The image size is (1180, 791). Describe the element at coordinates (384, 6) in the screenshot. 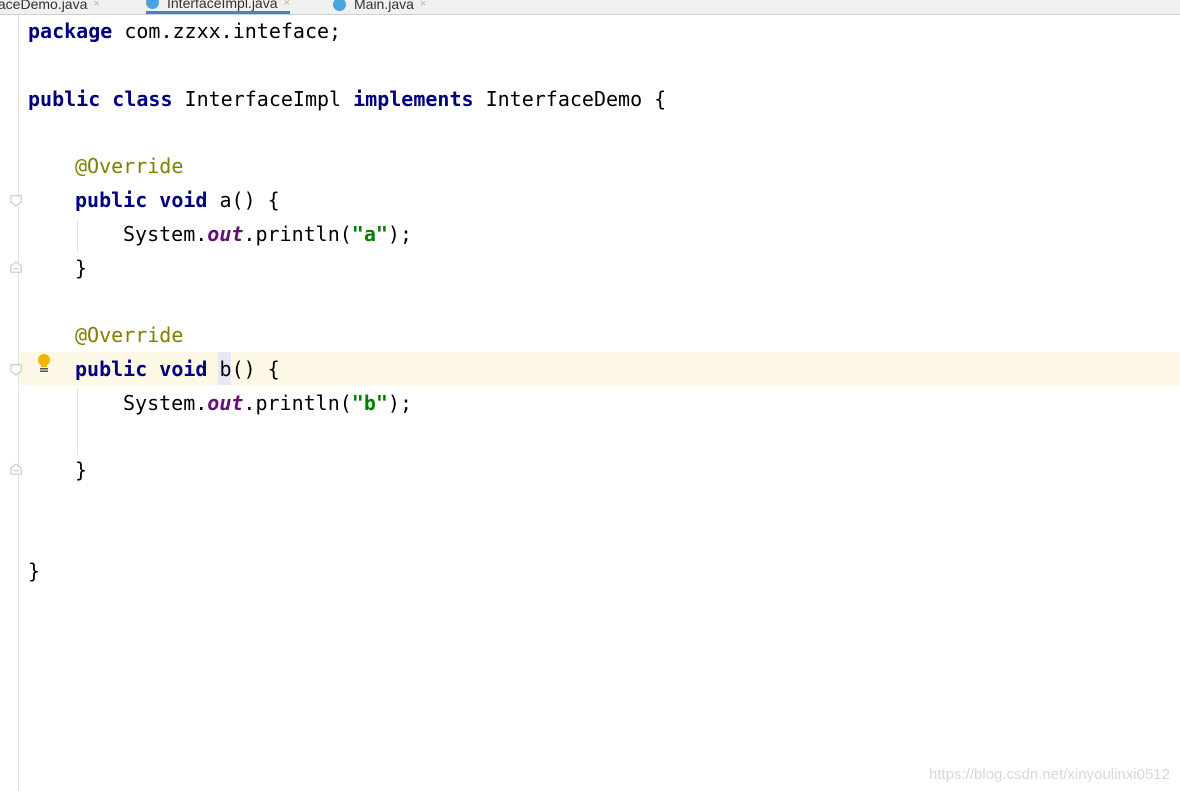

I see `tab-label: Main.java` at that location.